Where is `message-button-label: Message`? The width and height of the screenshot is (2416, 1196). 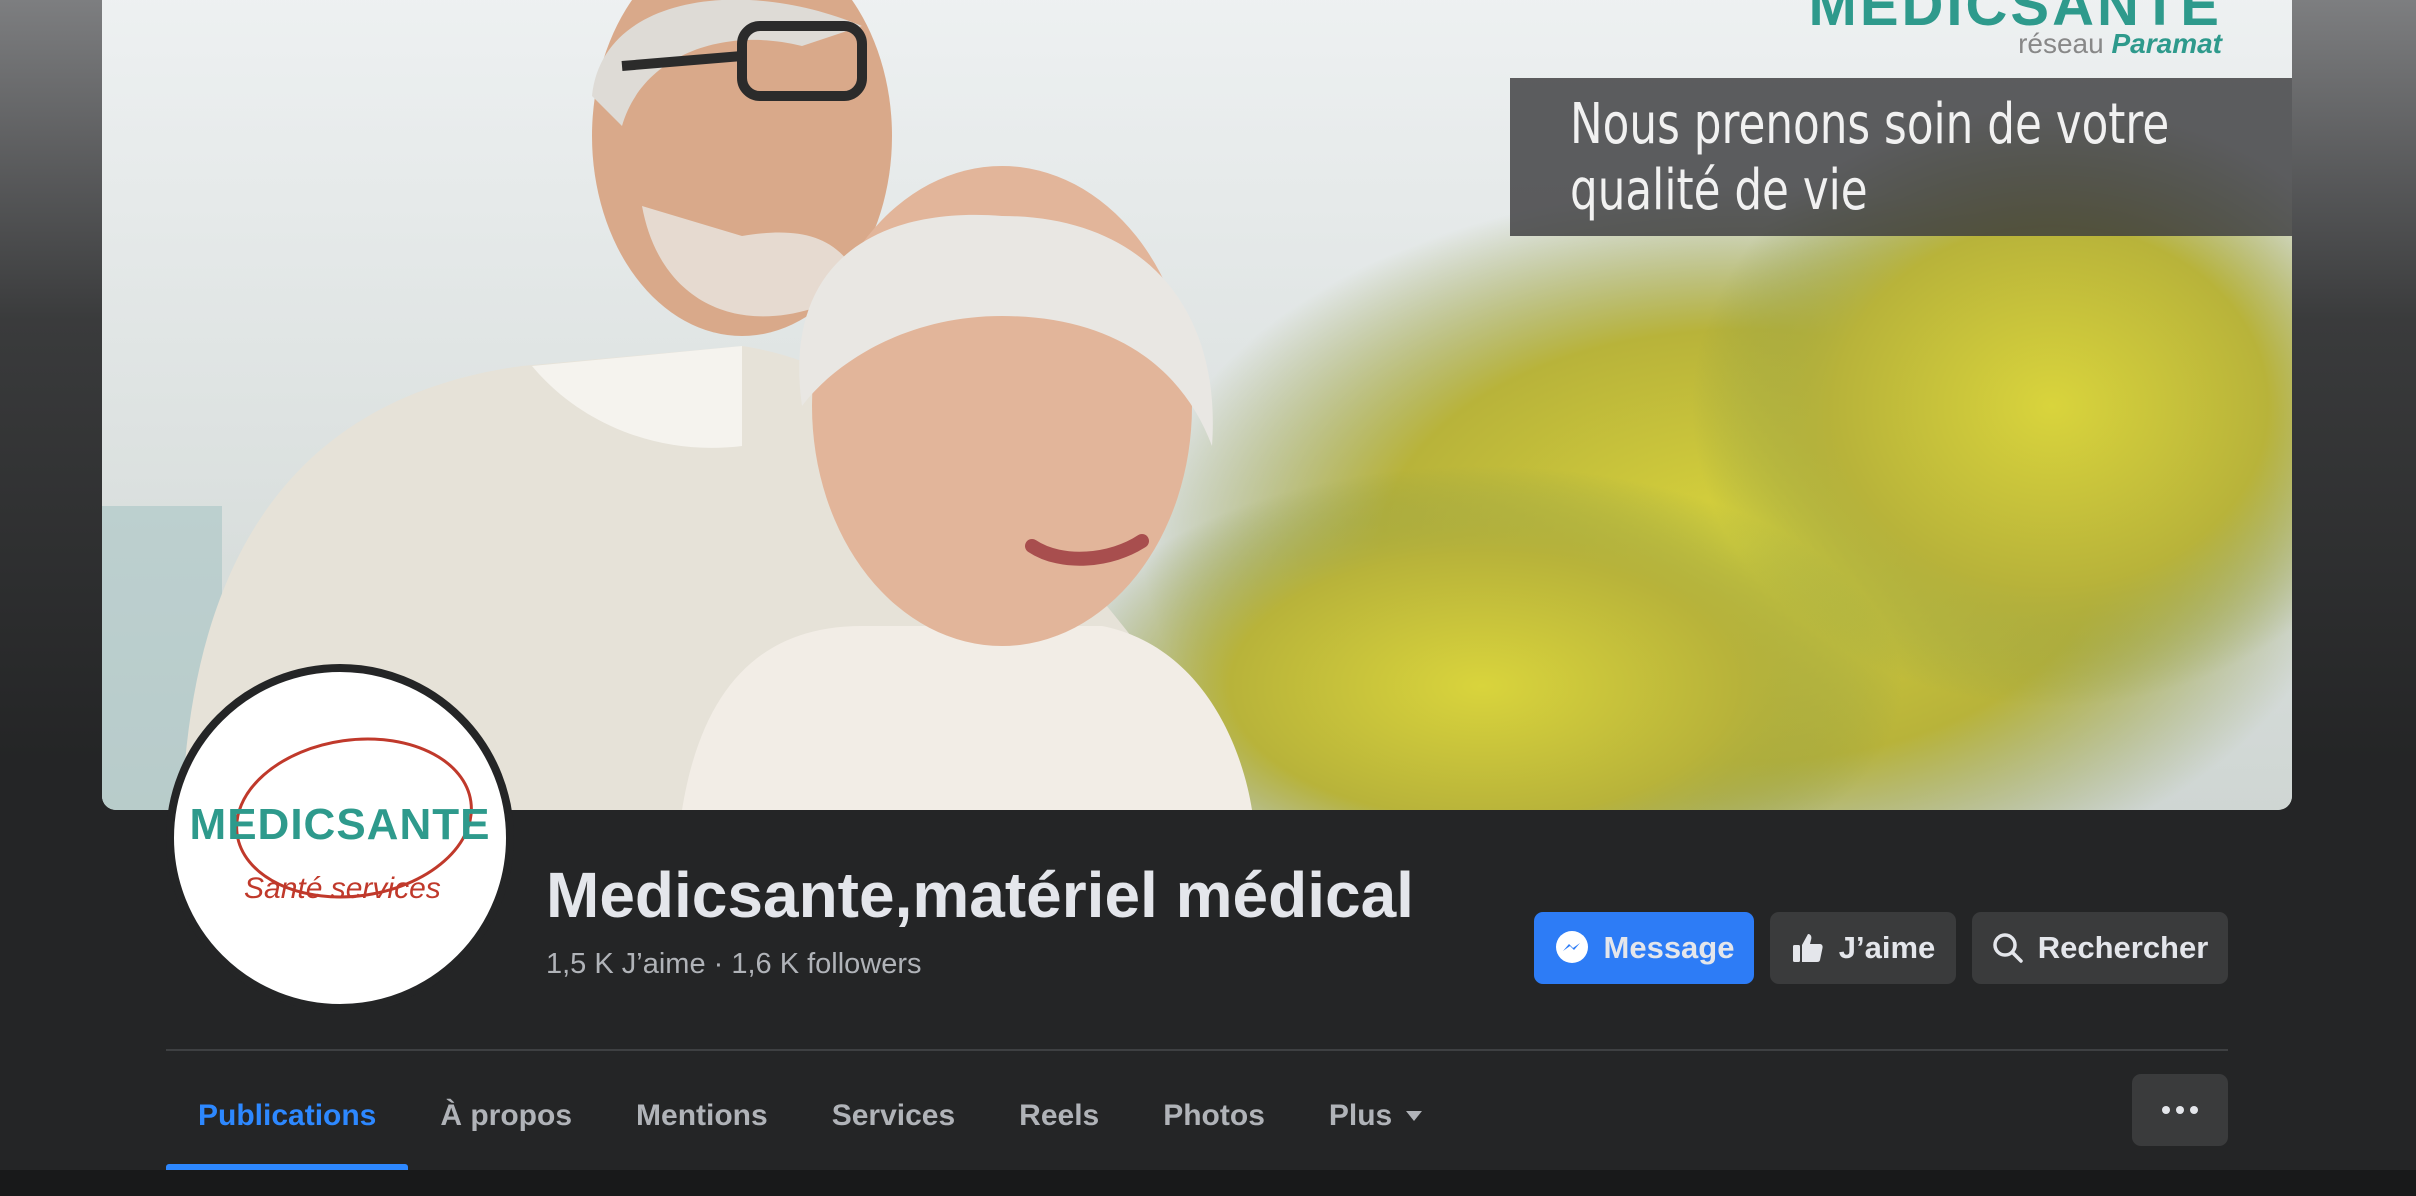
message-button-label: Message is located at coordinates (1669, 947).